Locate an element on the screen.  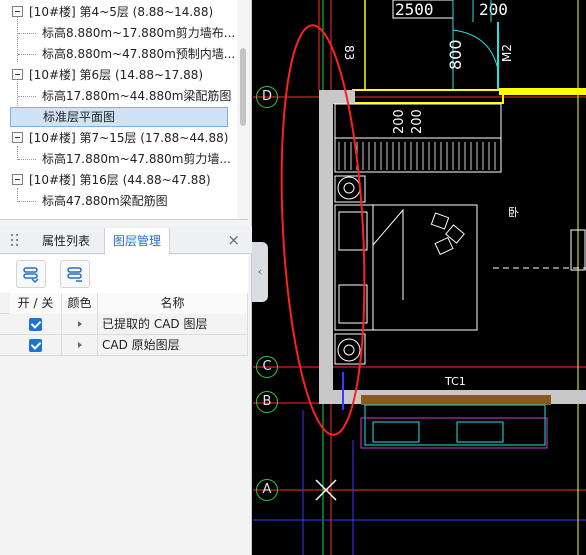
hide-layers-button is located at coordinates (75, 274).